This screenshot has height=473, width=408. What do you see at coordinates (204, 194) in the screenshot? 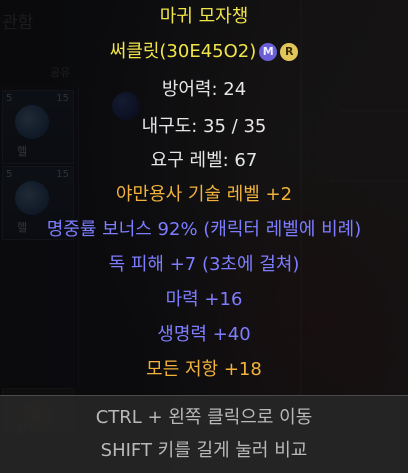
I see `stat-skill-bonus: 야만용사 기술 레벨 +2` at bounding box center [204, 194].